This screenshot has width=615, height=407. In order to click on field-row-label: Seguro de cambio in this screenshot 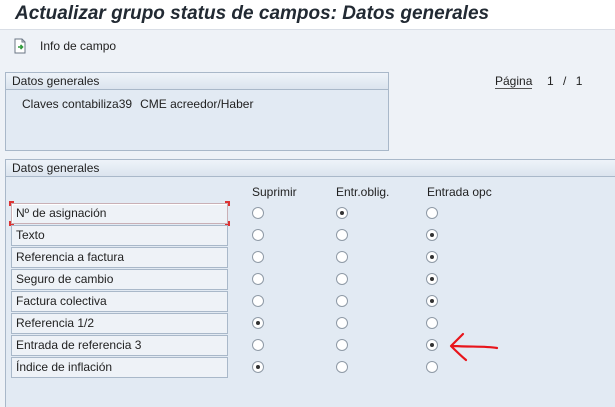, I will do `click(119, 279)`.